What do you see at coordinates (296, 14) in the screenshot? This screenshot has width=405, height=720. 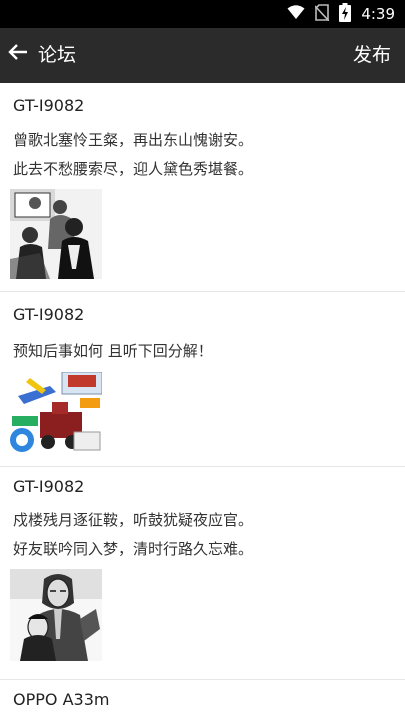 I see `wifi-icon` at bounding box center [296, 14].